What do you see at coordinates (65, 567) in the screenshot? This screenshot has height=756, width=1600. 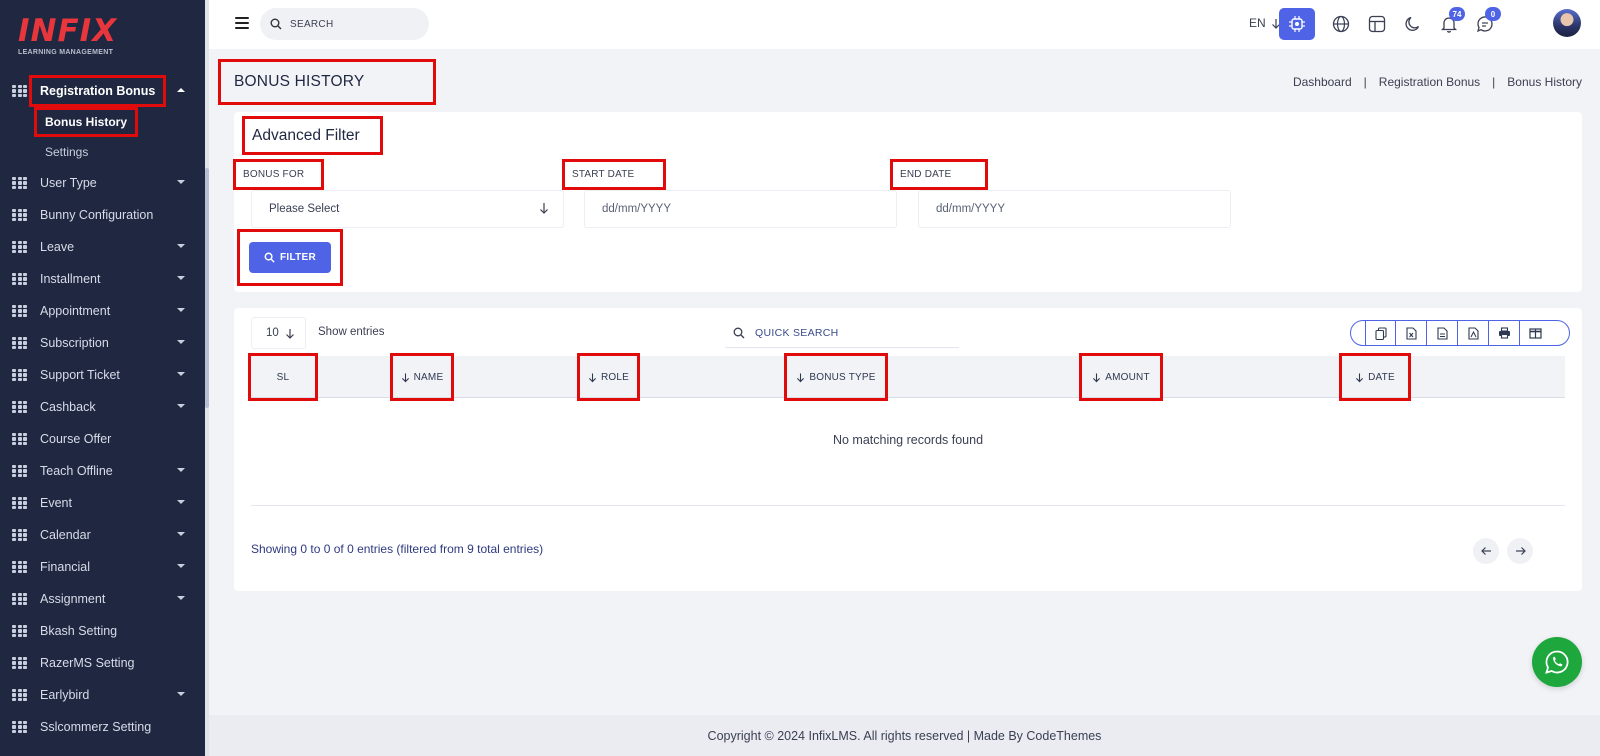 I see `sidebar-item-label: Financial` at bounding box center [65, 567].